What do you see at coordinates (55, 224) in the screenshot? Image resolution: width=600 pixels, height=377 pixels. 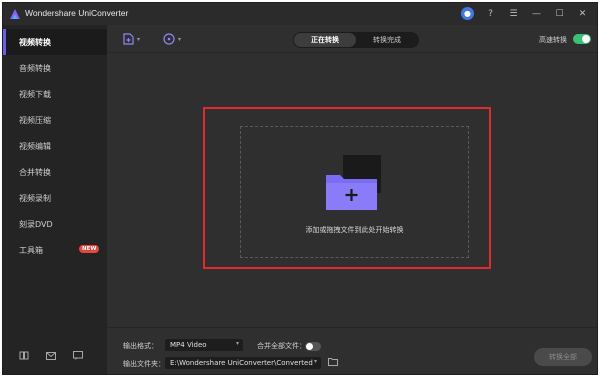 I see `sidebar-item-burn-dvd: 刻录DVD` at bounding box center [55, 224].